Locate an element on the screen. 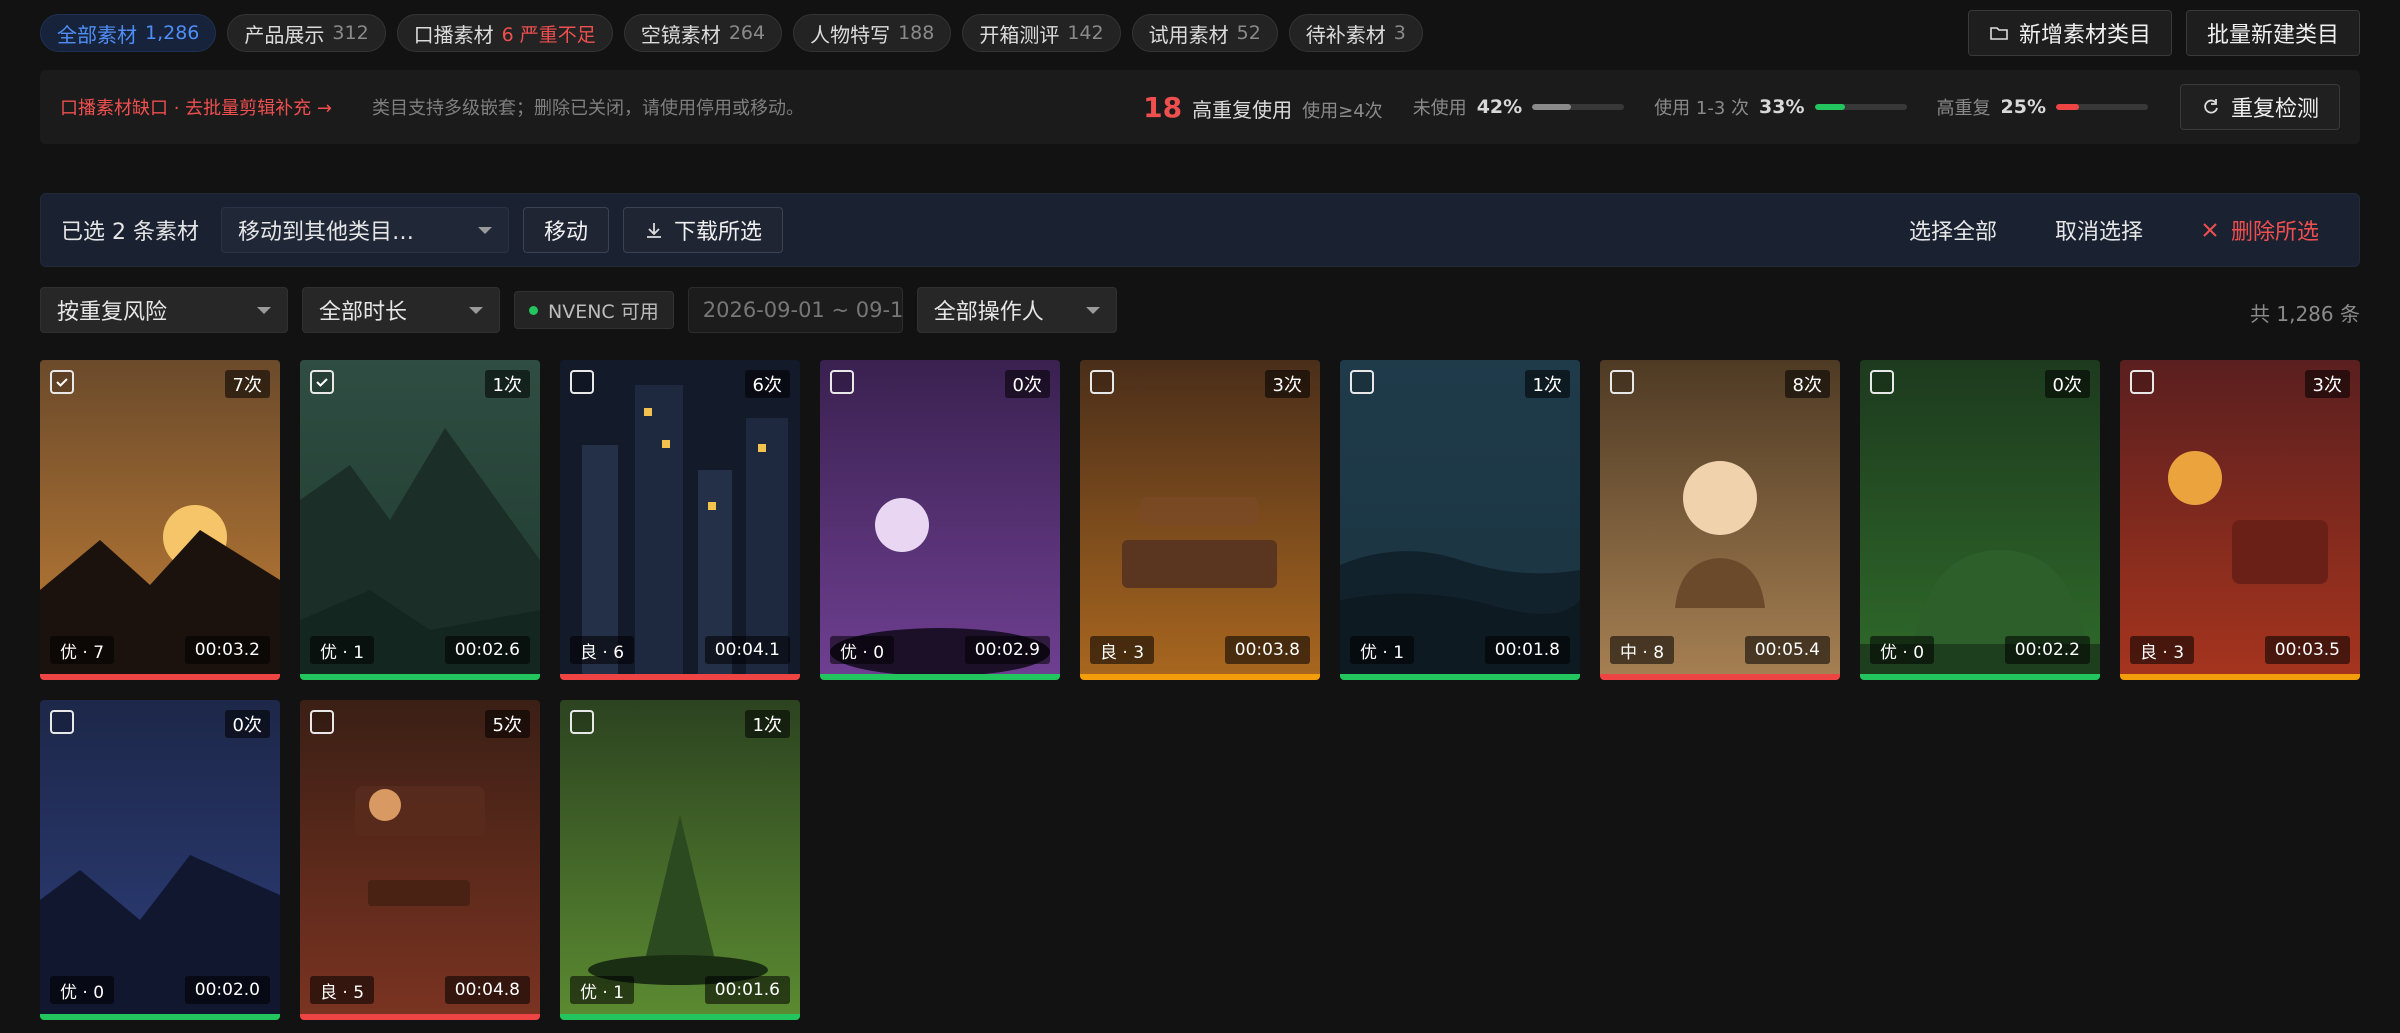 The width and height of the screenshot is (2400, 1033). tab-label: 开箱测评 is located at coordinates (1019, 34).